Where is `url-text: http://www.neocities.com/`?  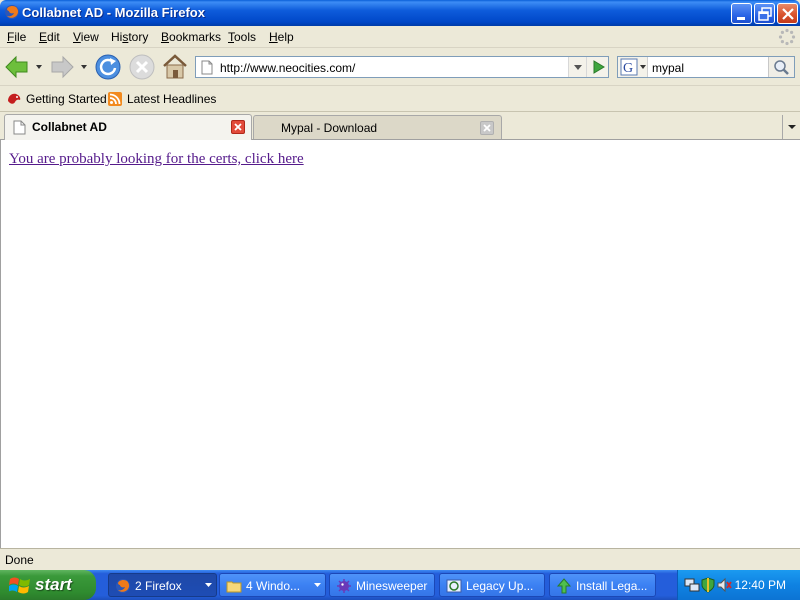 url-text: http://www.neocities.com/ is located at coordinates (287, 68).